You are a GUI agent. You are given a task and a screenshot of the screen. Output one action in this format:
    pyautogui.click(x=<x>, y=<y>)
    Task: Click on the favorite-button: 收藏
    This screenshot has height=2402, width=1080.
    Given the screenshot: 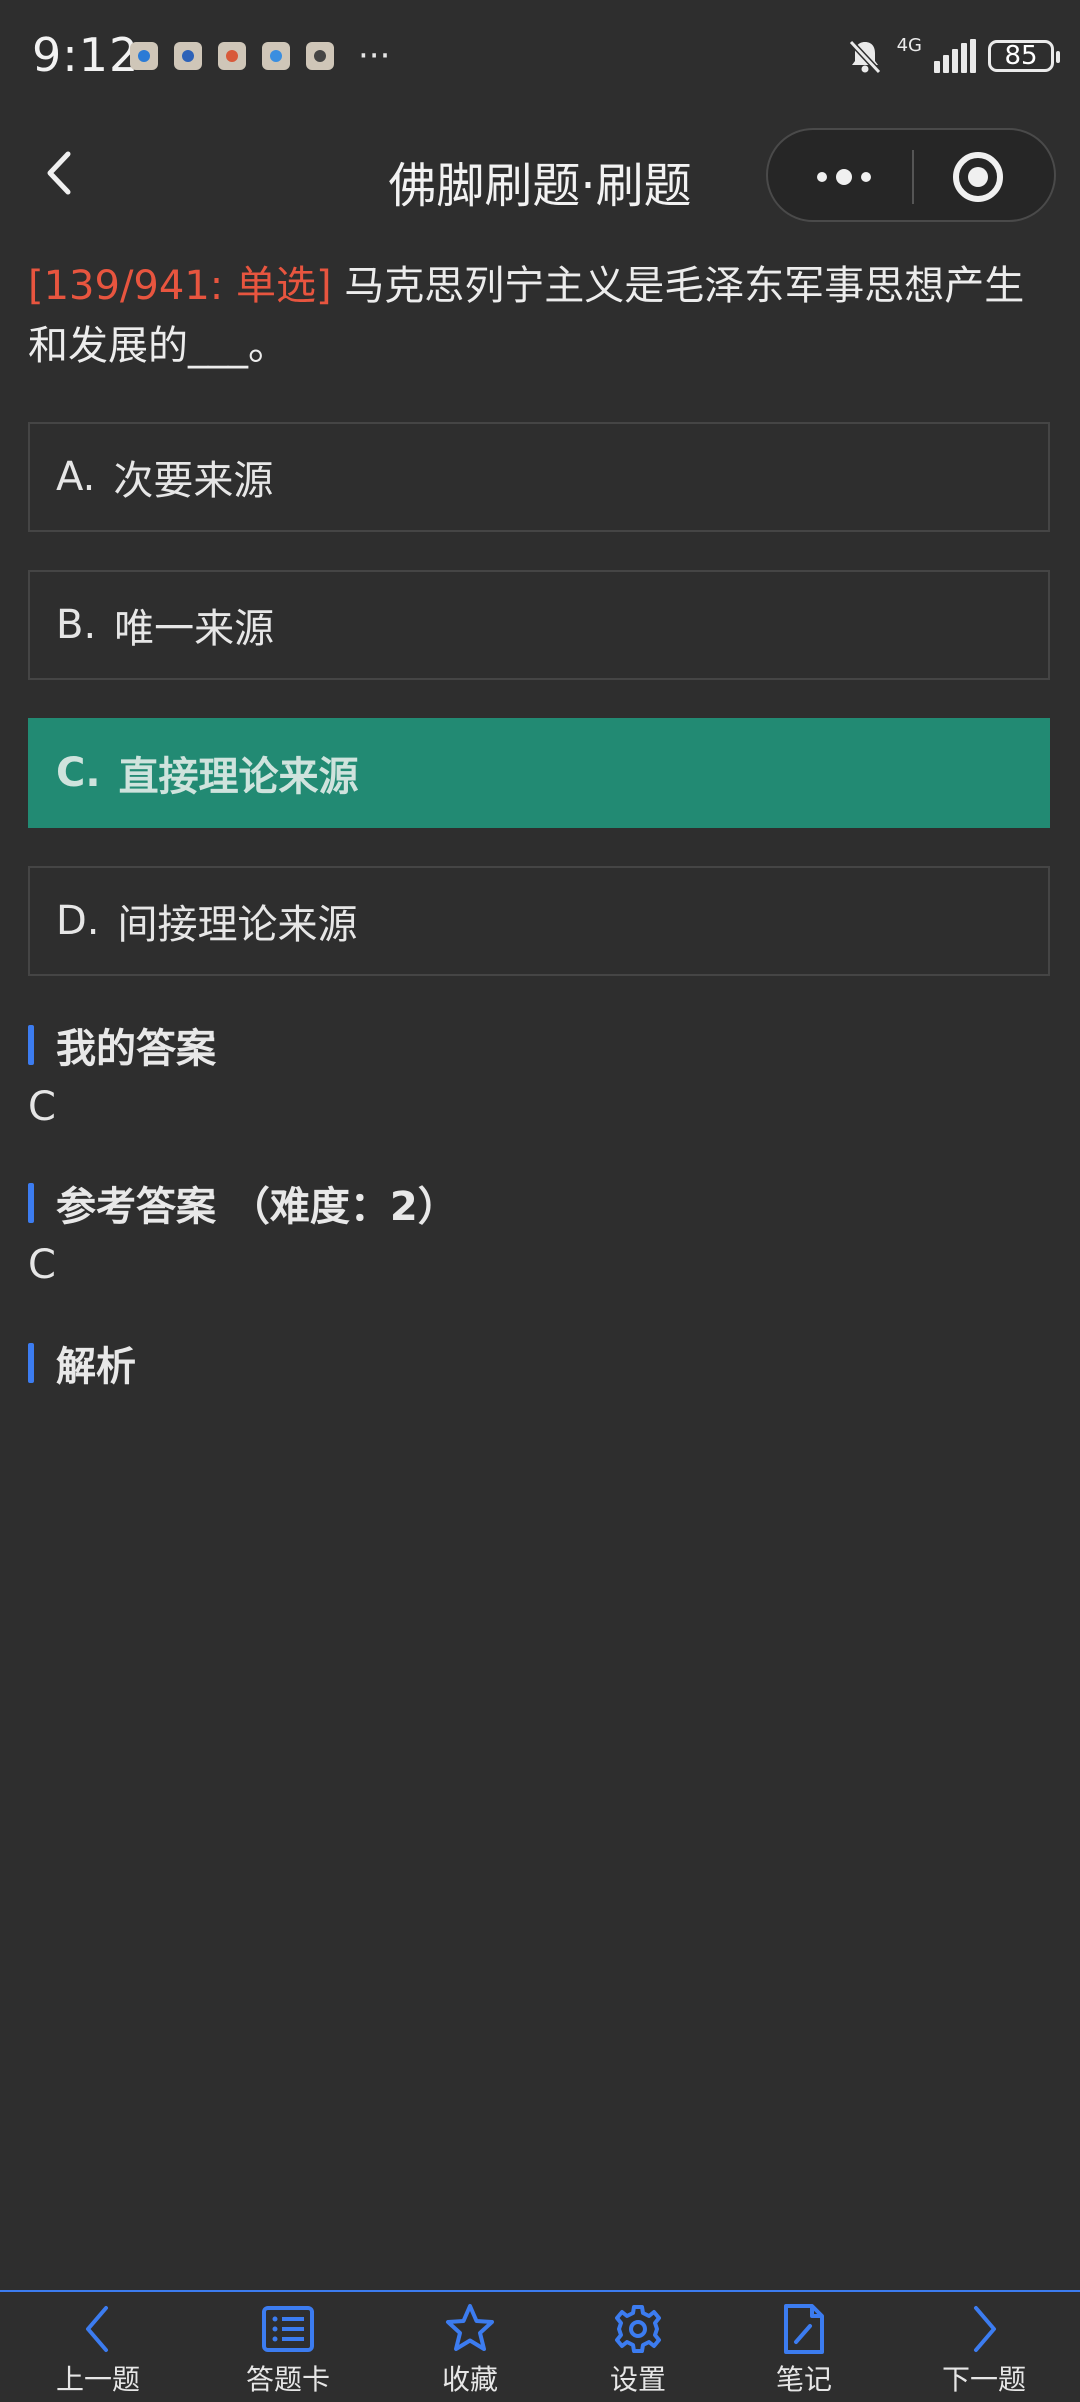 What is the action you would take?
    pyautogui.click(x=470, y=2352)
    